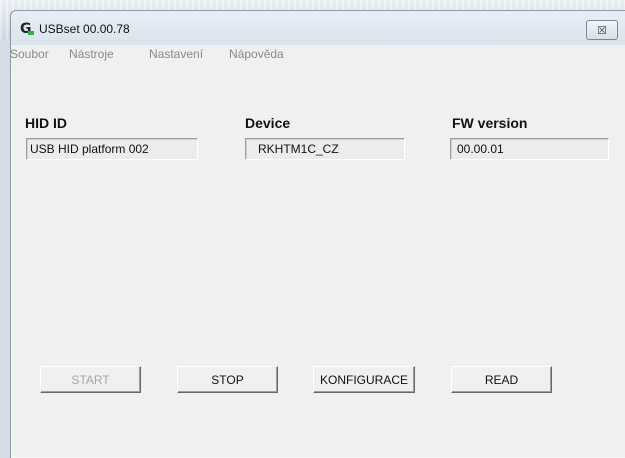 This screenshot has height=458, width=625. Describe the element at coordinates (325, 149) in the screenshot. I see `device-field: RKHTM1C_CZ` at that location.